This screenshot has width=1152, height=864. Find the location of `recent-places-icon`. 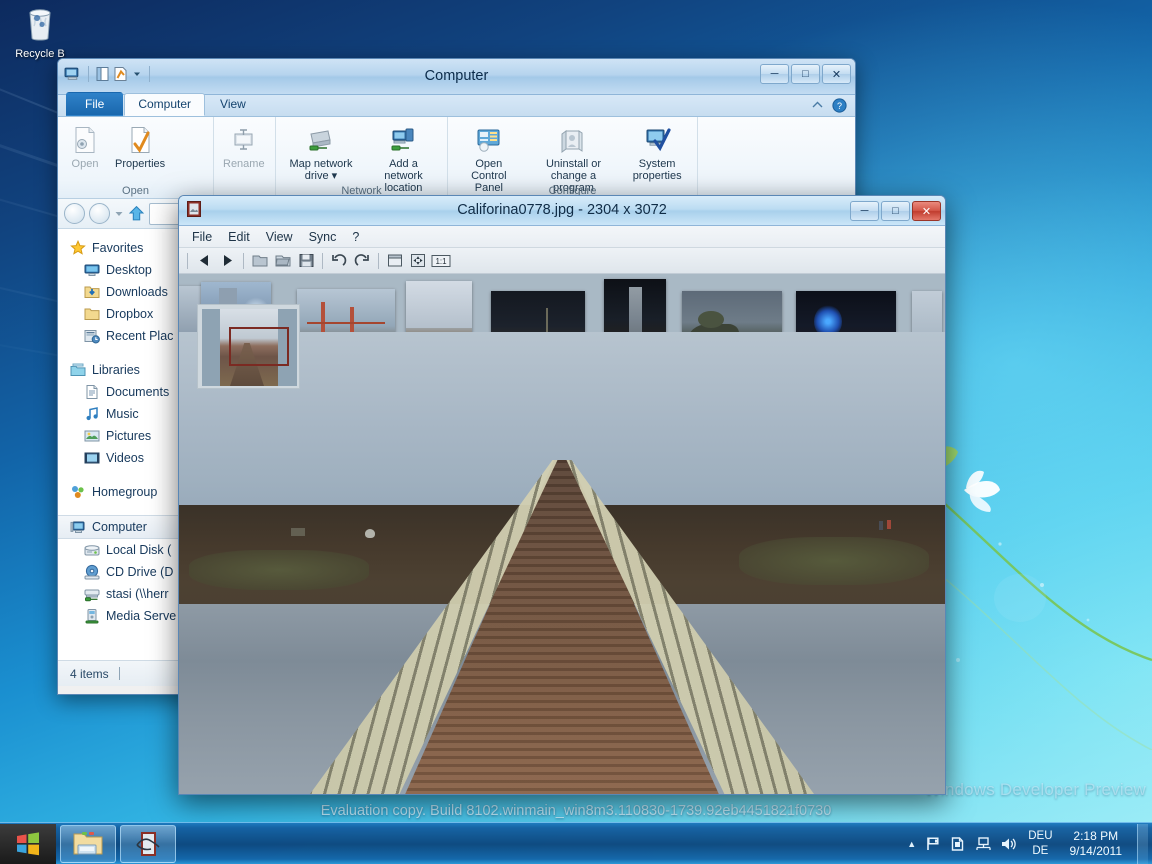

recent-places-icon is located at coordinates (92, 336).